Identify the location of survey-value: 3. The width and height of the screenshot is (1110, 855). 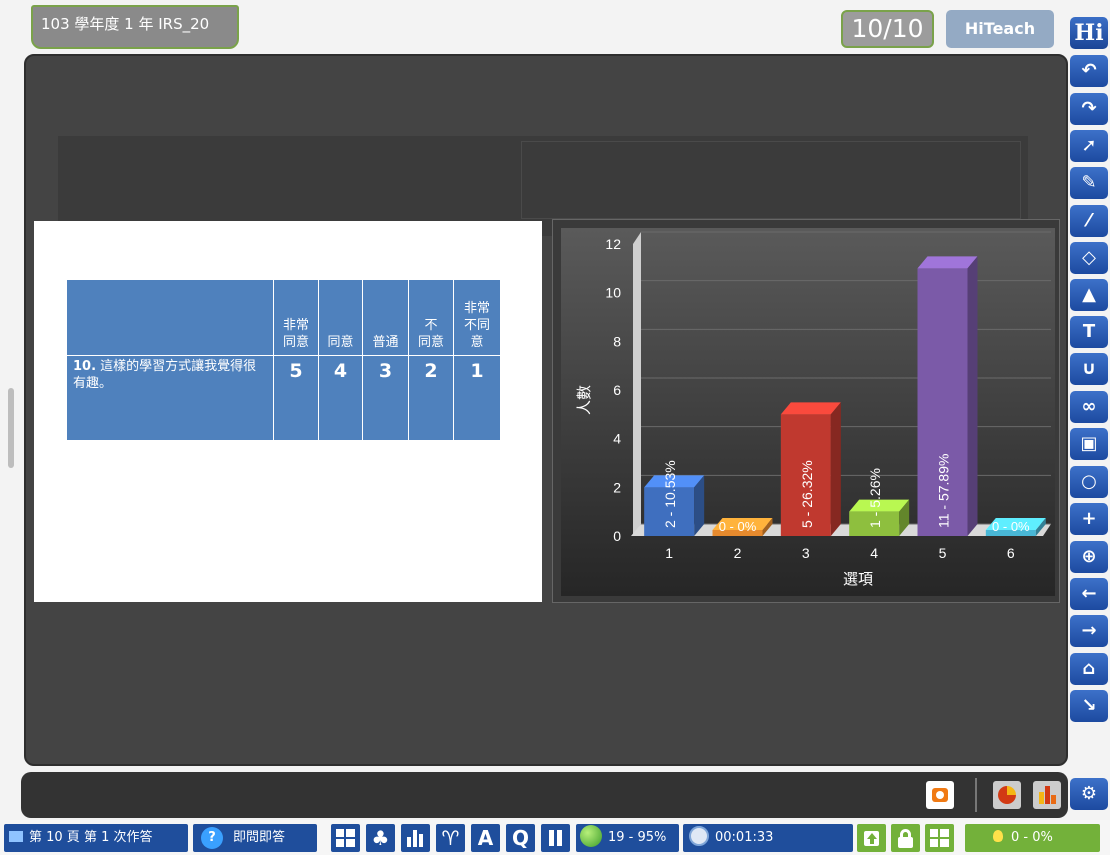
(385, 398).